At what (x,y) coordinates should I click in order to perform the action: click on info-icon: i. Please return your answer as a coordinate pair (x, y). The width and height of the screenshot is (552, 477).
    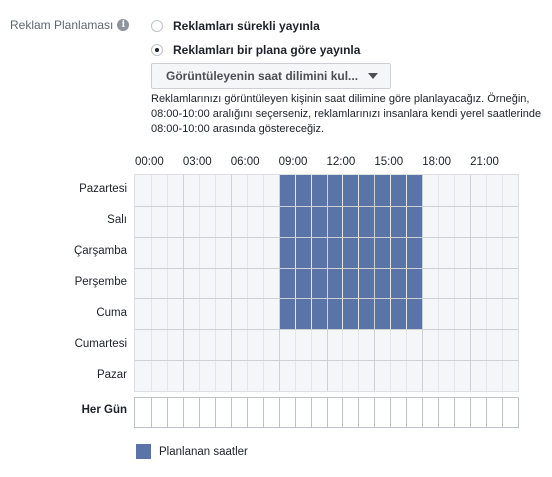
    Looking at the image, I should click on (123, 25).